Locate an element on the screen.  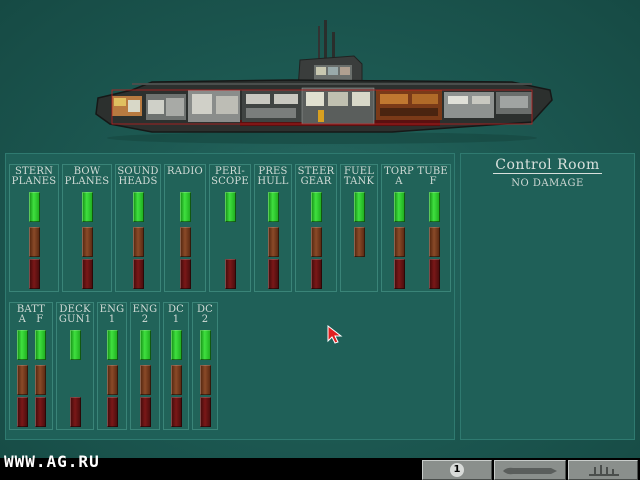
system-eng-2: ENG 2 is located at coordinates (145, 366).